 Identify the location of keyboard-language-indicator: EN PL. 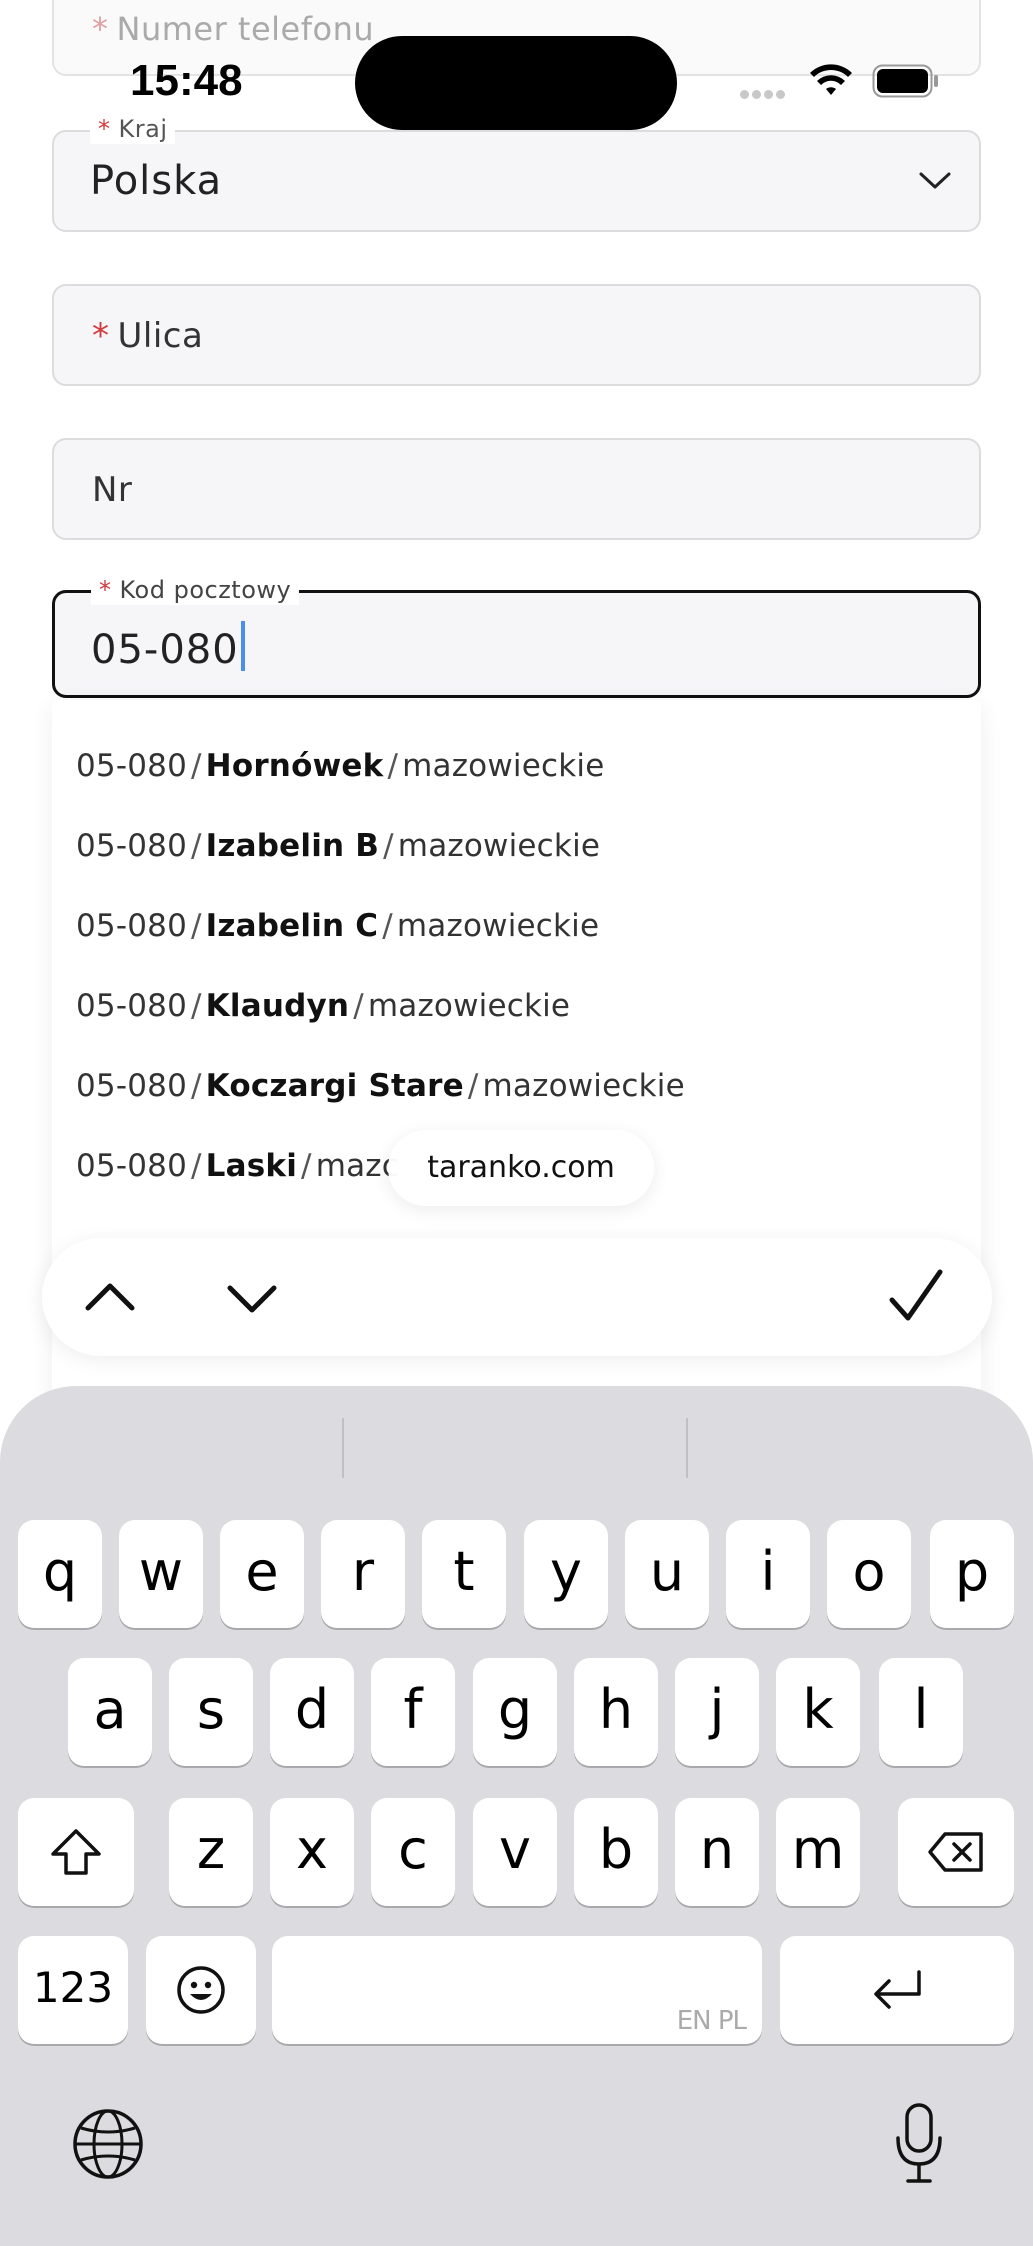
(711, 2021).